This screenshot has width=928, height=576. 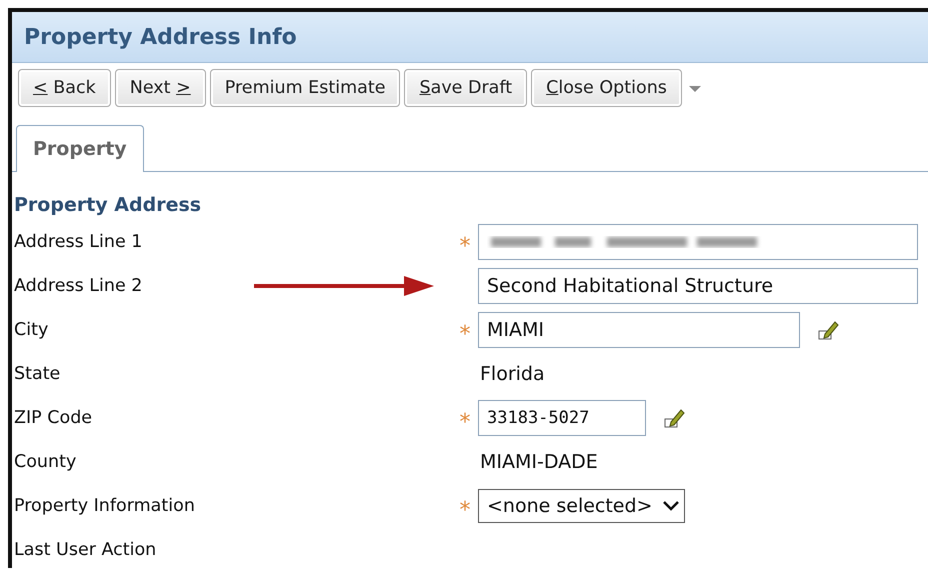 I want to click on field-label: Last User Action, so click(x=84, y=550).